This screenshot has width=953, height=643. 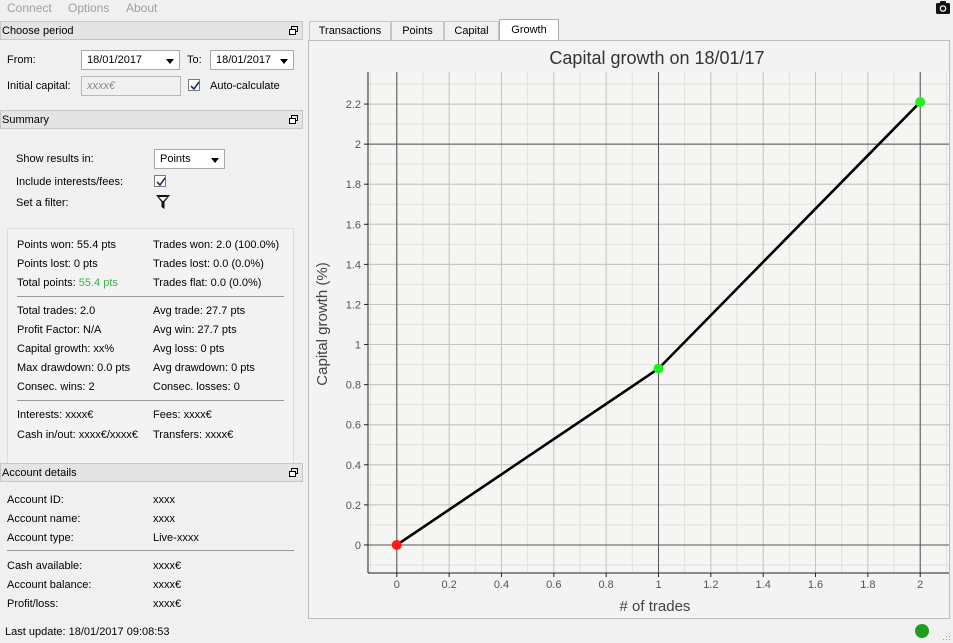 I want to click on data-point, so click(x=396, y=544).